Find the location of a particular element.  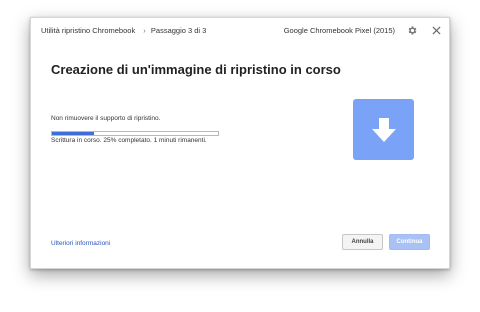

device-name: Google Chromebook Pixel (2015) is located at coordinates (339, 30).